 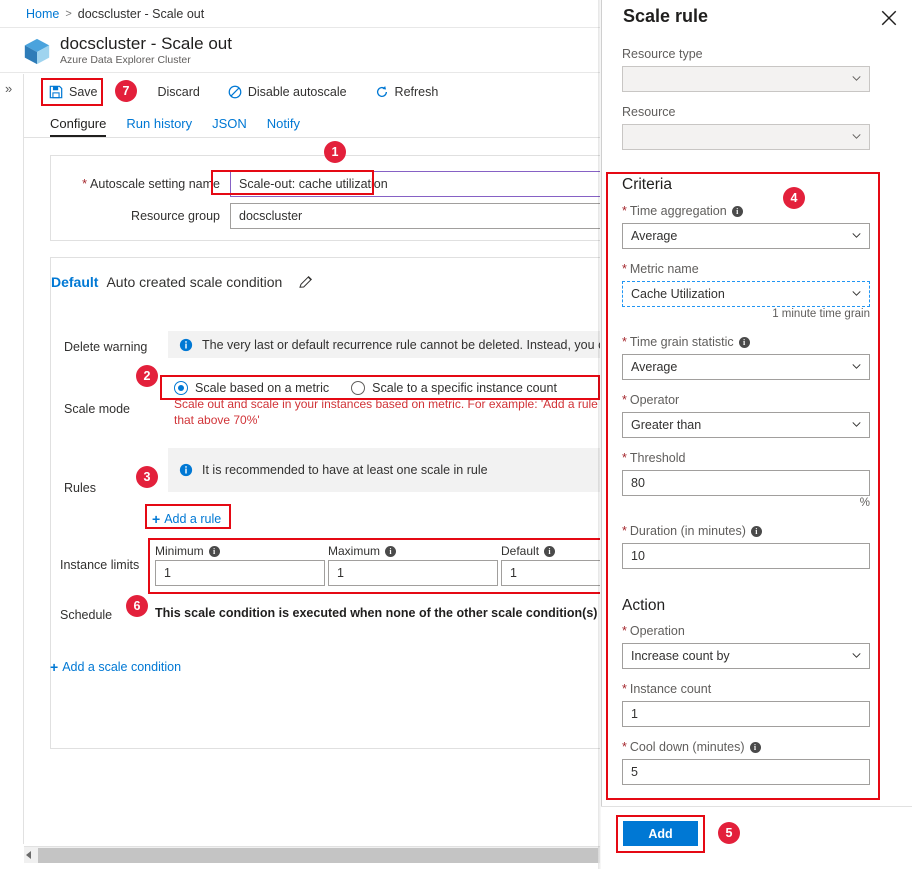 I want to click on callout-badge-7: 7, so click(x=126, y=91).